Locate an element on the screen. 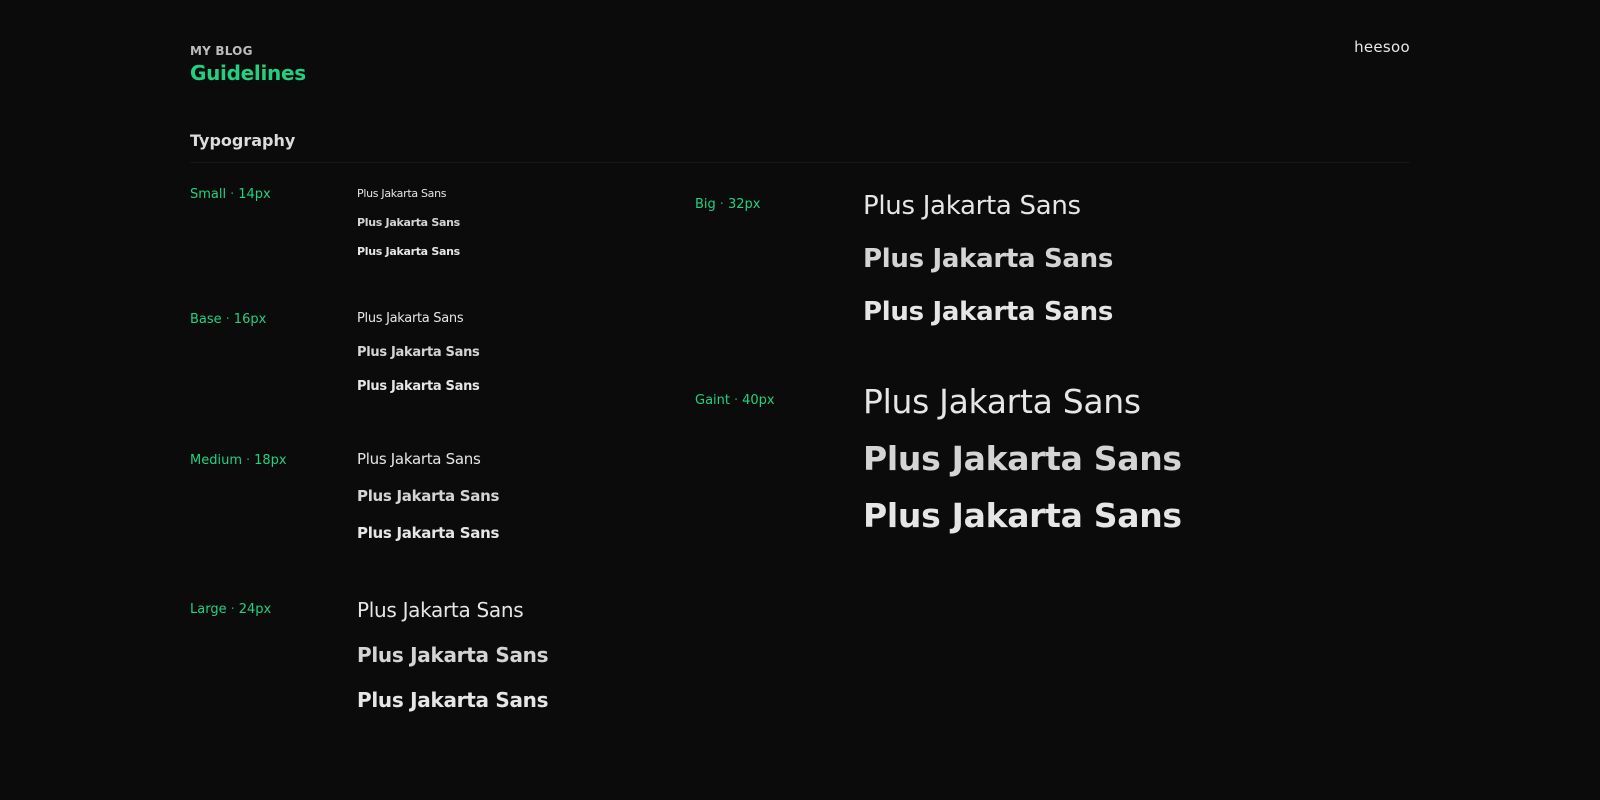 The width and height of the screenshot is (1600, 800). scale-name: Big is located at coordinates (705, 204).